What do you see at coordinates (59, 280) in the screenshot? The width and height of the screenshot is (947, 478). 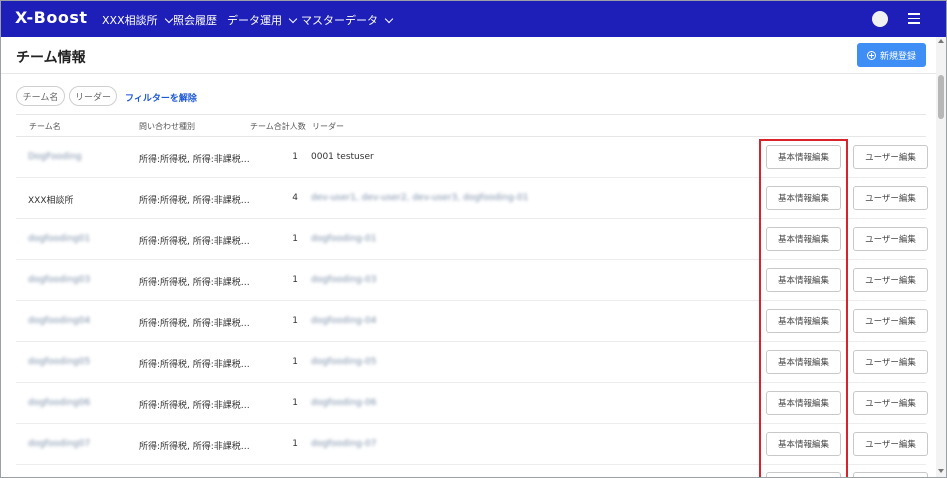 I see `team-name-cell: dogfooding03` at bounding box center [59, 280].